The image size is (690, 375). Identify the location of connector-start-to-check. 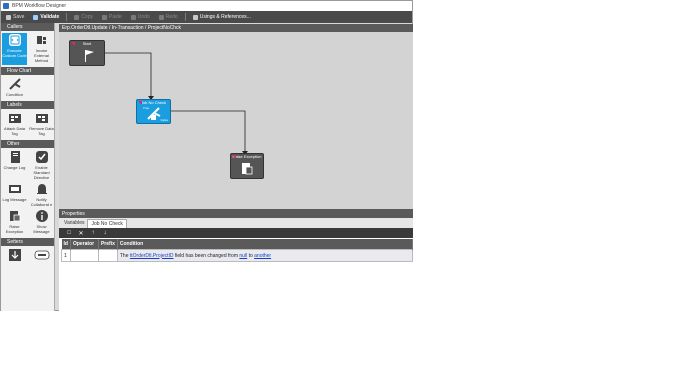
(128, 75).